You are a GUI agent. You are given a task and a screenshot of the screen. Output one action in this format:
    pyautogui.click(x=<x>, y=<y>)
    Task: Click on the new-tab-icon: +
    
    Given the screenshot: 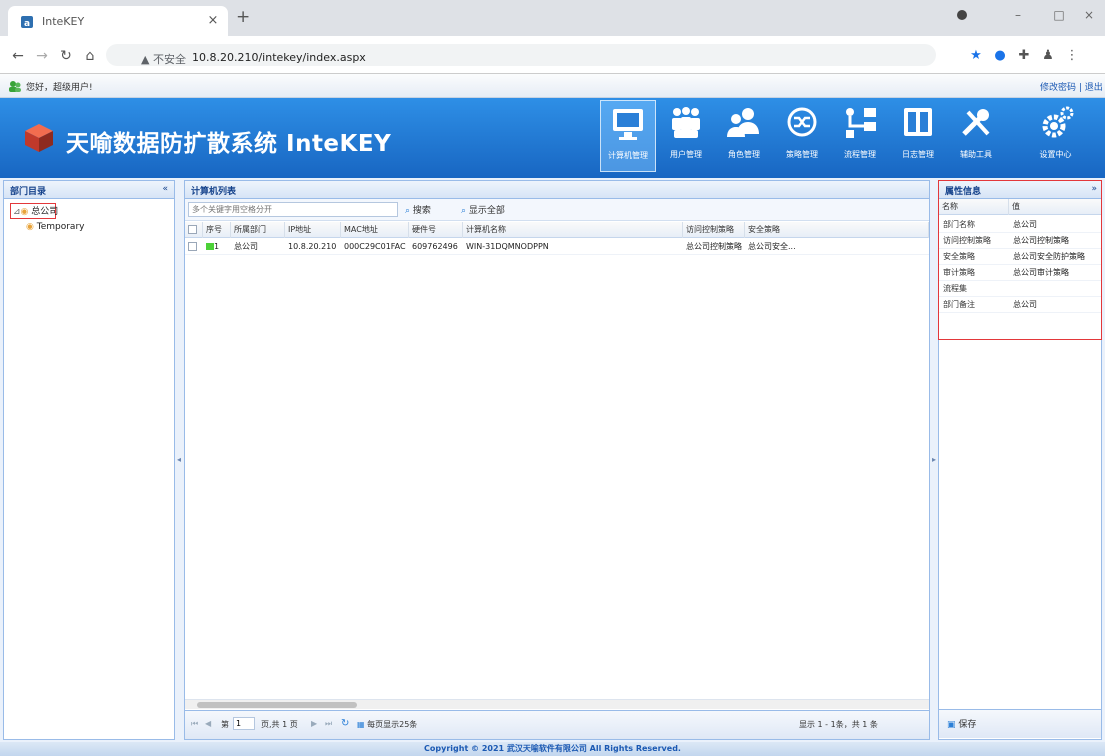 What is the action you would take?
    pyautogui.click(x=243, y=17)
    